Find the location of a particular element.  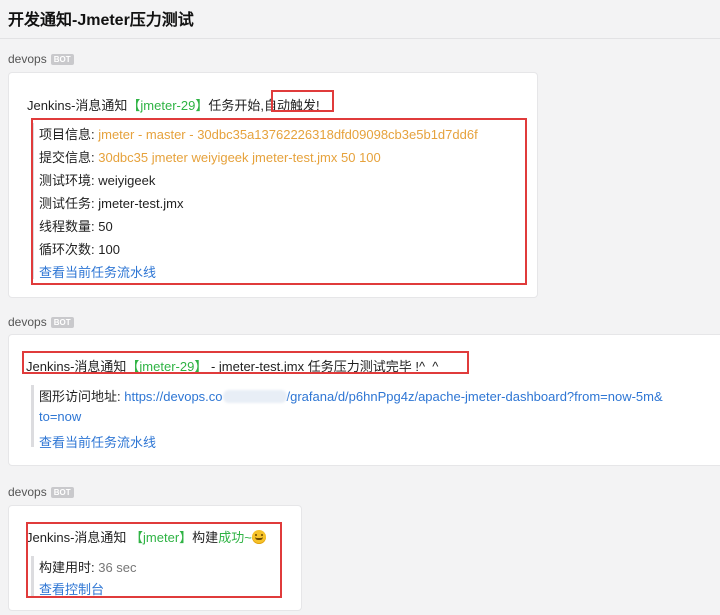

quote-bar is located at coordinates (32, 416).